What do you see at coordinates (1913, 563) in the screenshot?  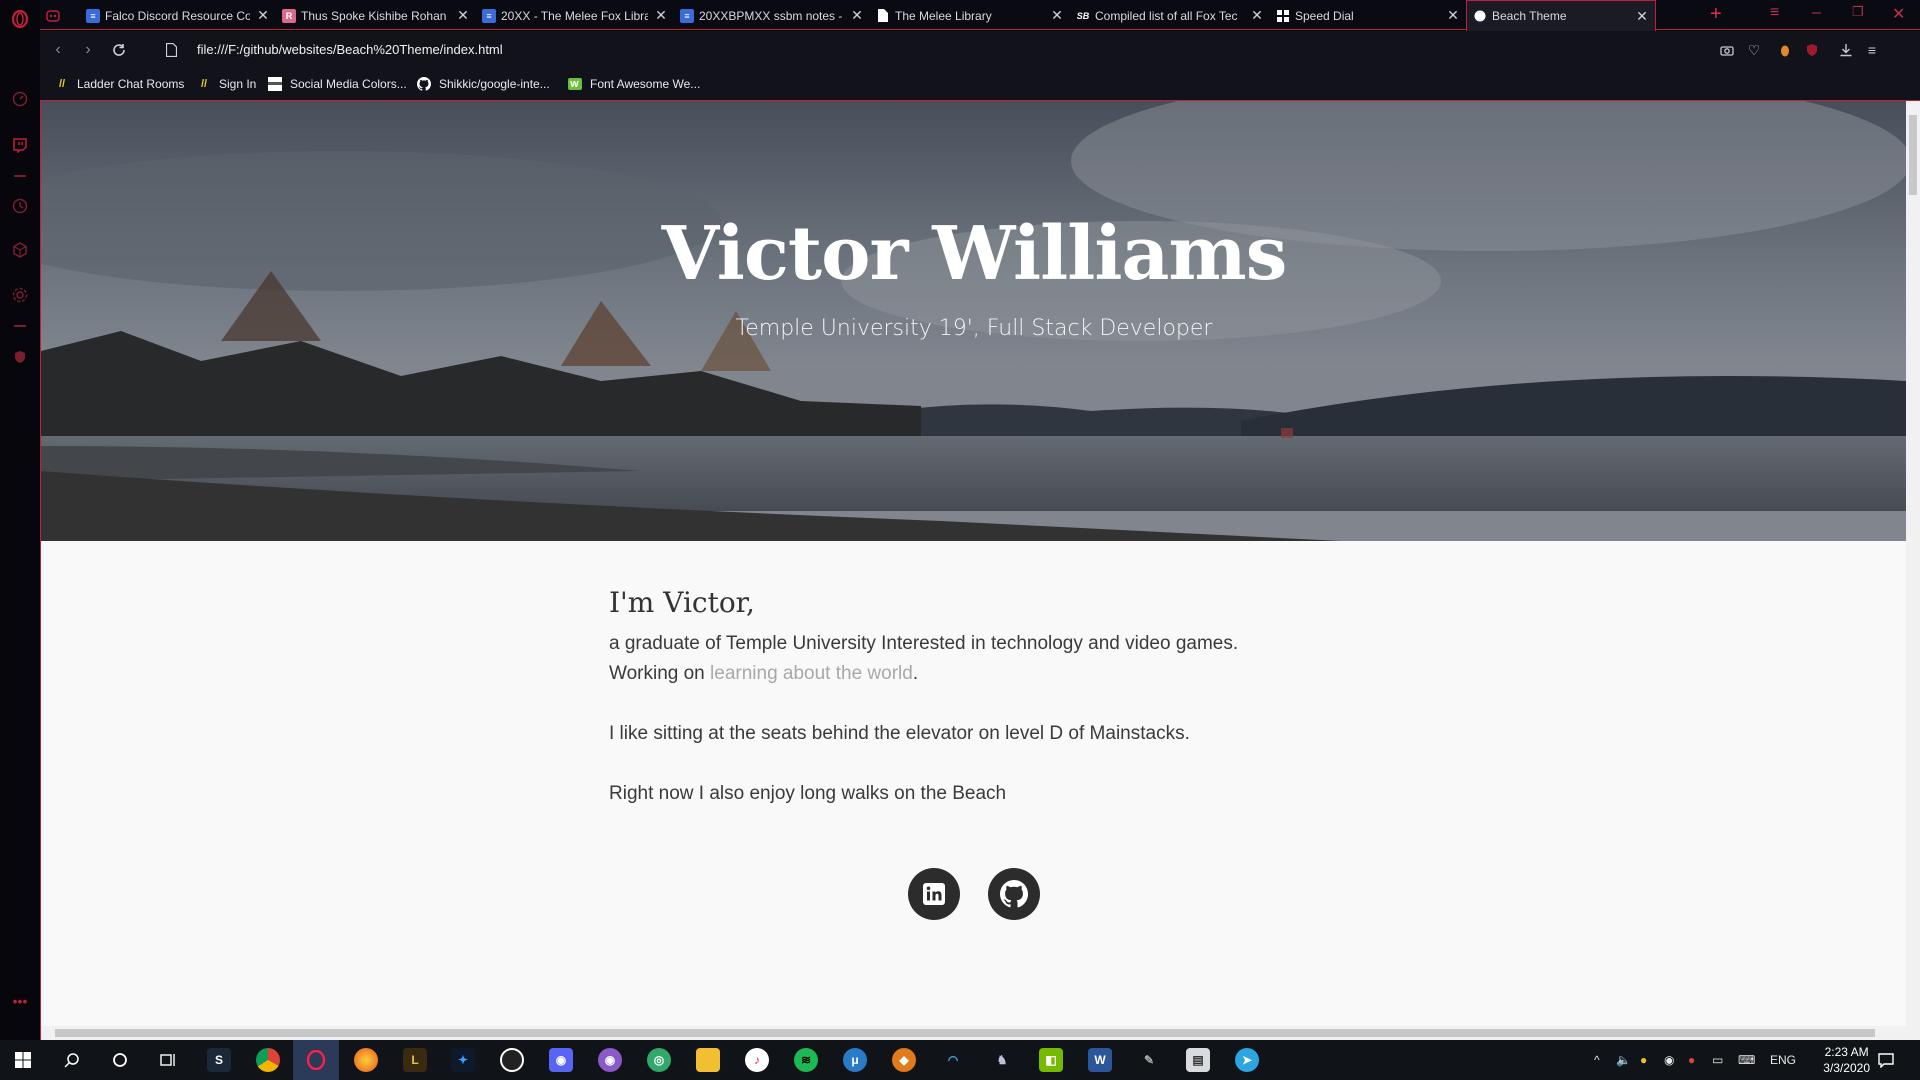 I see `vertical-scrollbar` at bounding box center [1913, 563].